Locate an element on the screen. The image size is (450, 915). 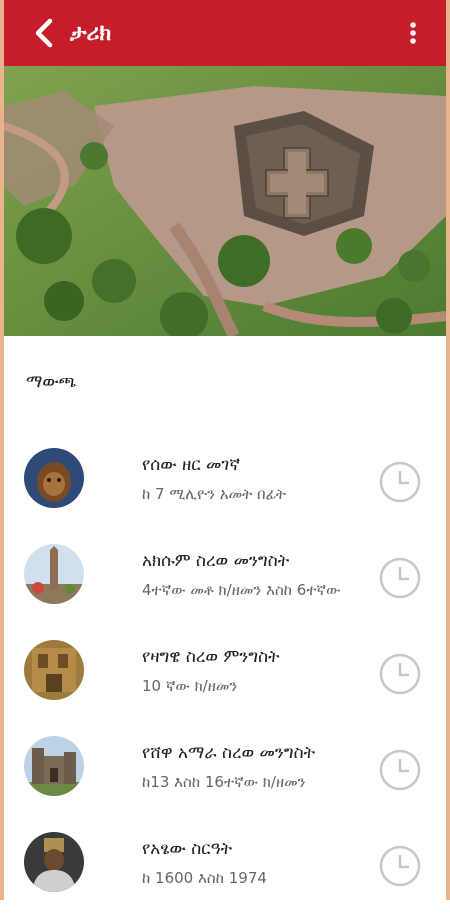
item-title: የሰው ዘር መገኛ is located at coordinates (191, 465).